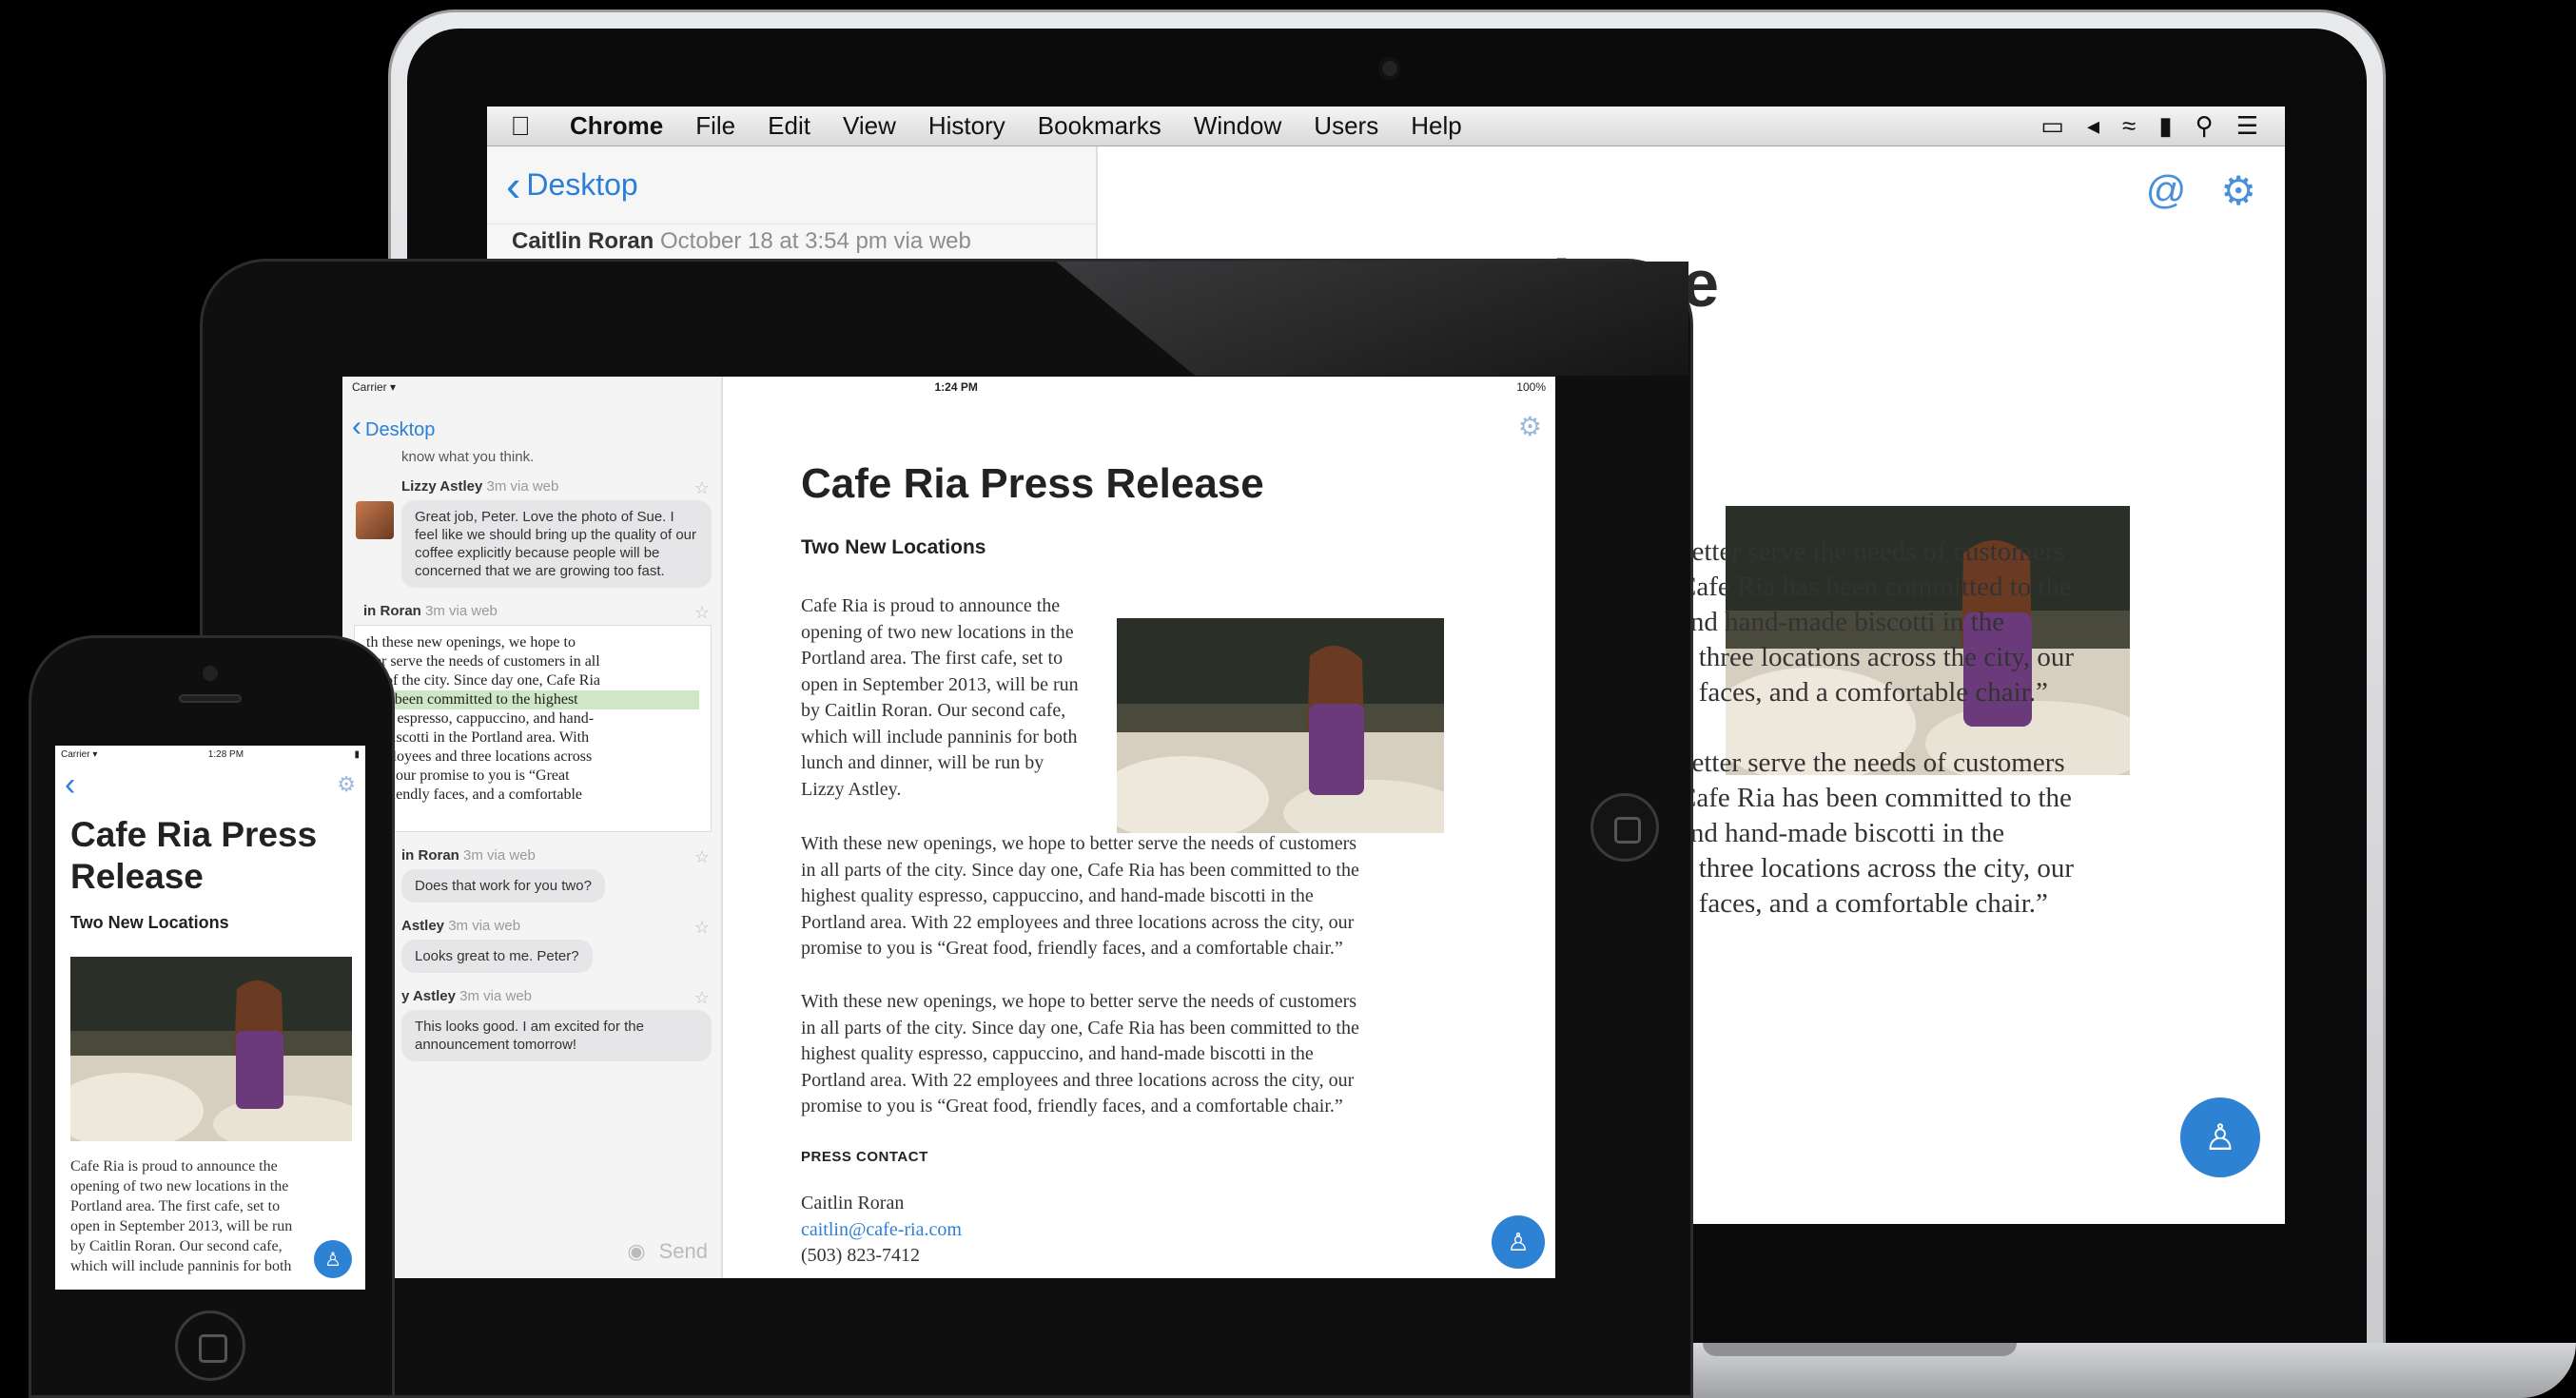 This screenshot has width=2576, height=1398. What do you see at coordinates (429, 996) in the screenshot?
I see `author: y Astley` at bounding box center [429, 996].